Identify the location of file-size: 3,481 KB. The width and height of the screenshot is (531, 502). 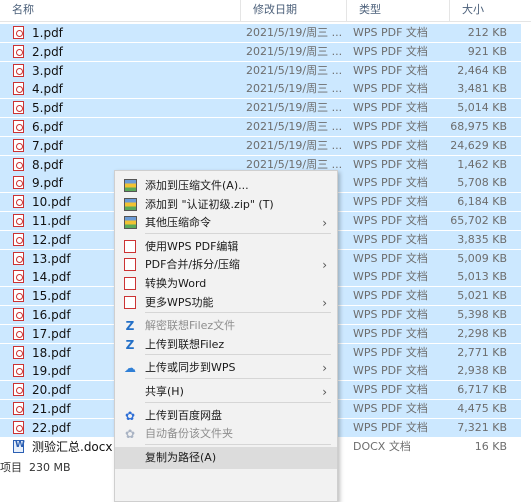
(482, 89).